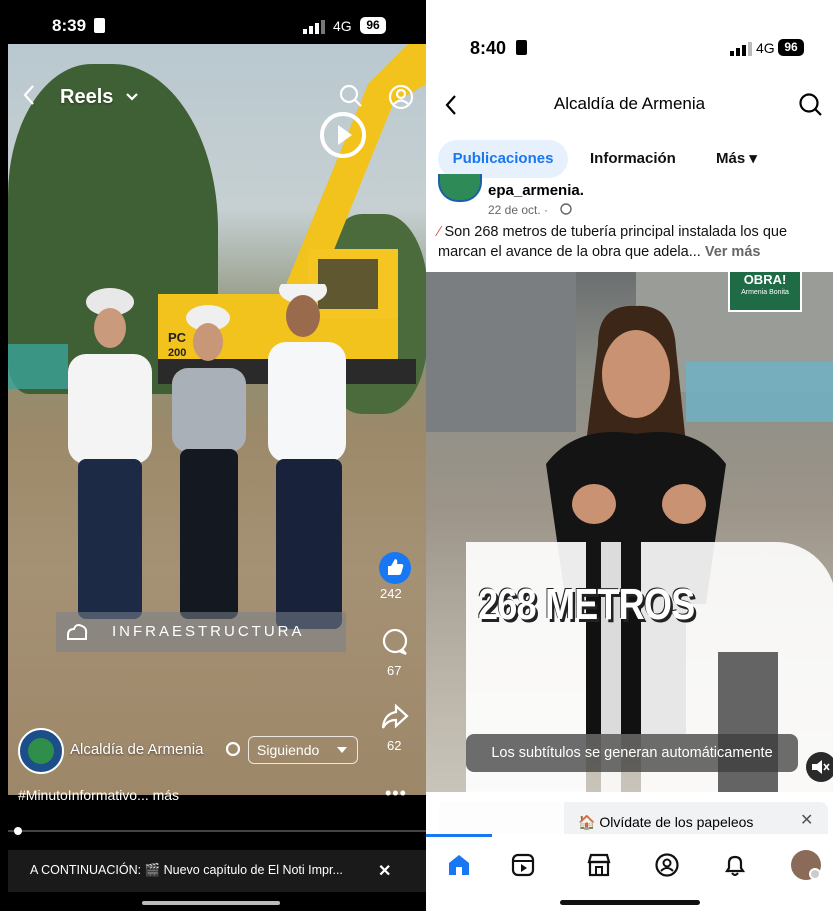  I want to click on post-author: epa_armenia., so click(536, 190).